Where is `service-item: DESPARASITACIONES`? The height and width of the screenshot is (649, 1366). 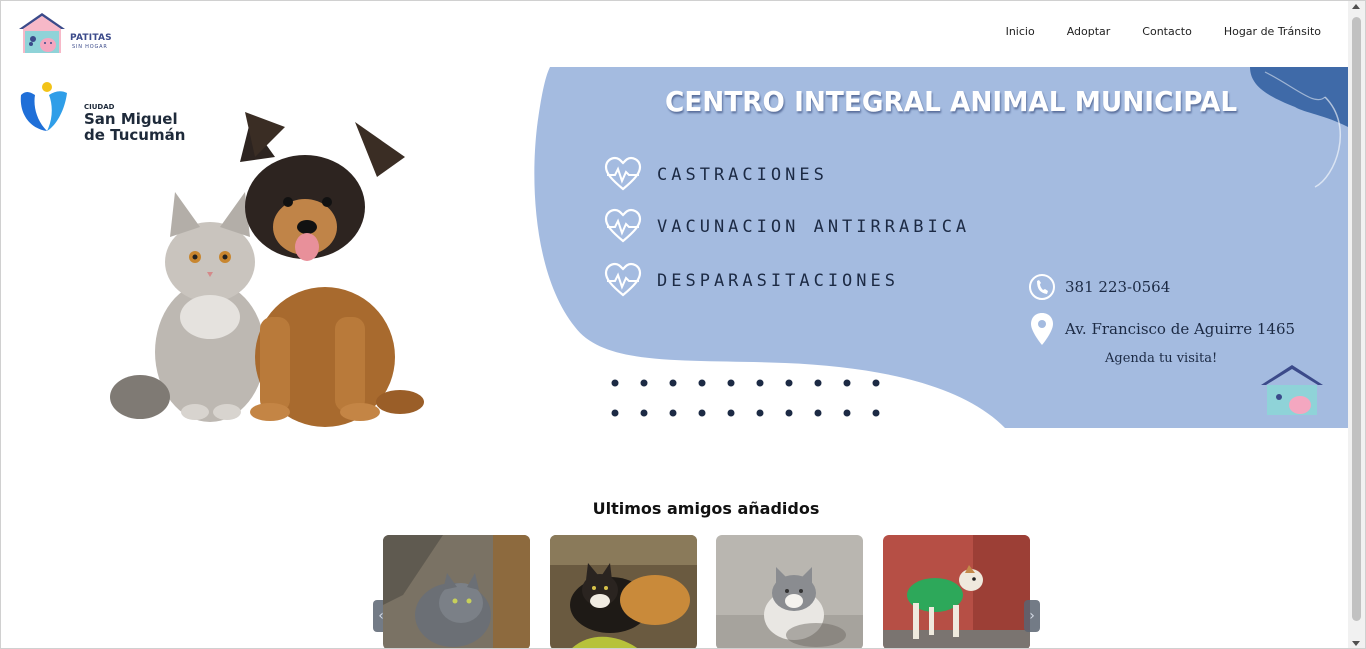
service-item: DESPARASITACIONES is located at coordinates (751, 281).